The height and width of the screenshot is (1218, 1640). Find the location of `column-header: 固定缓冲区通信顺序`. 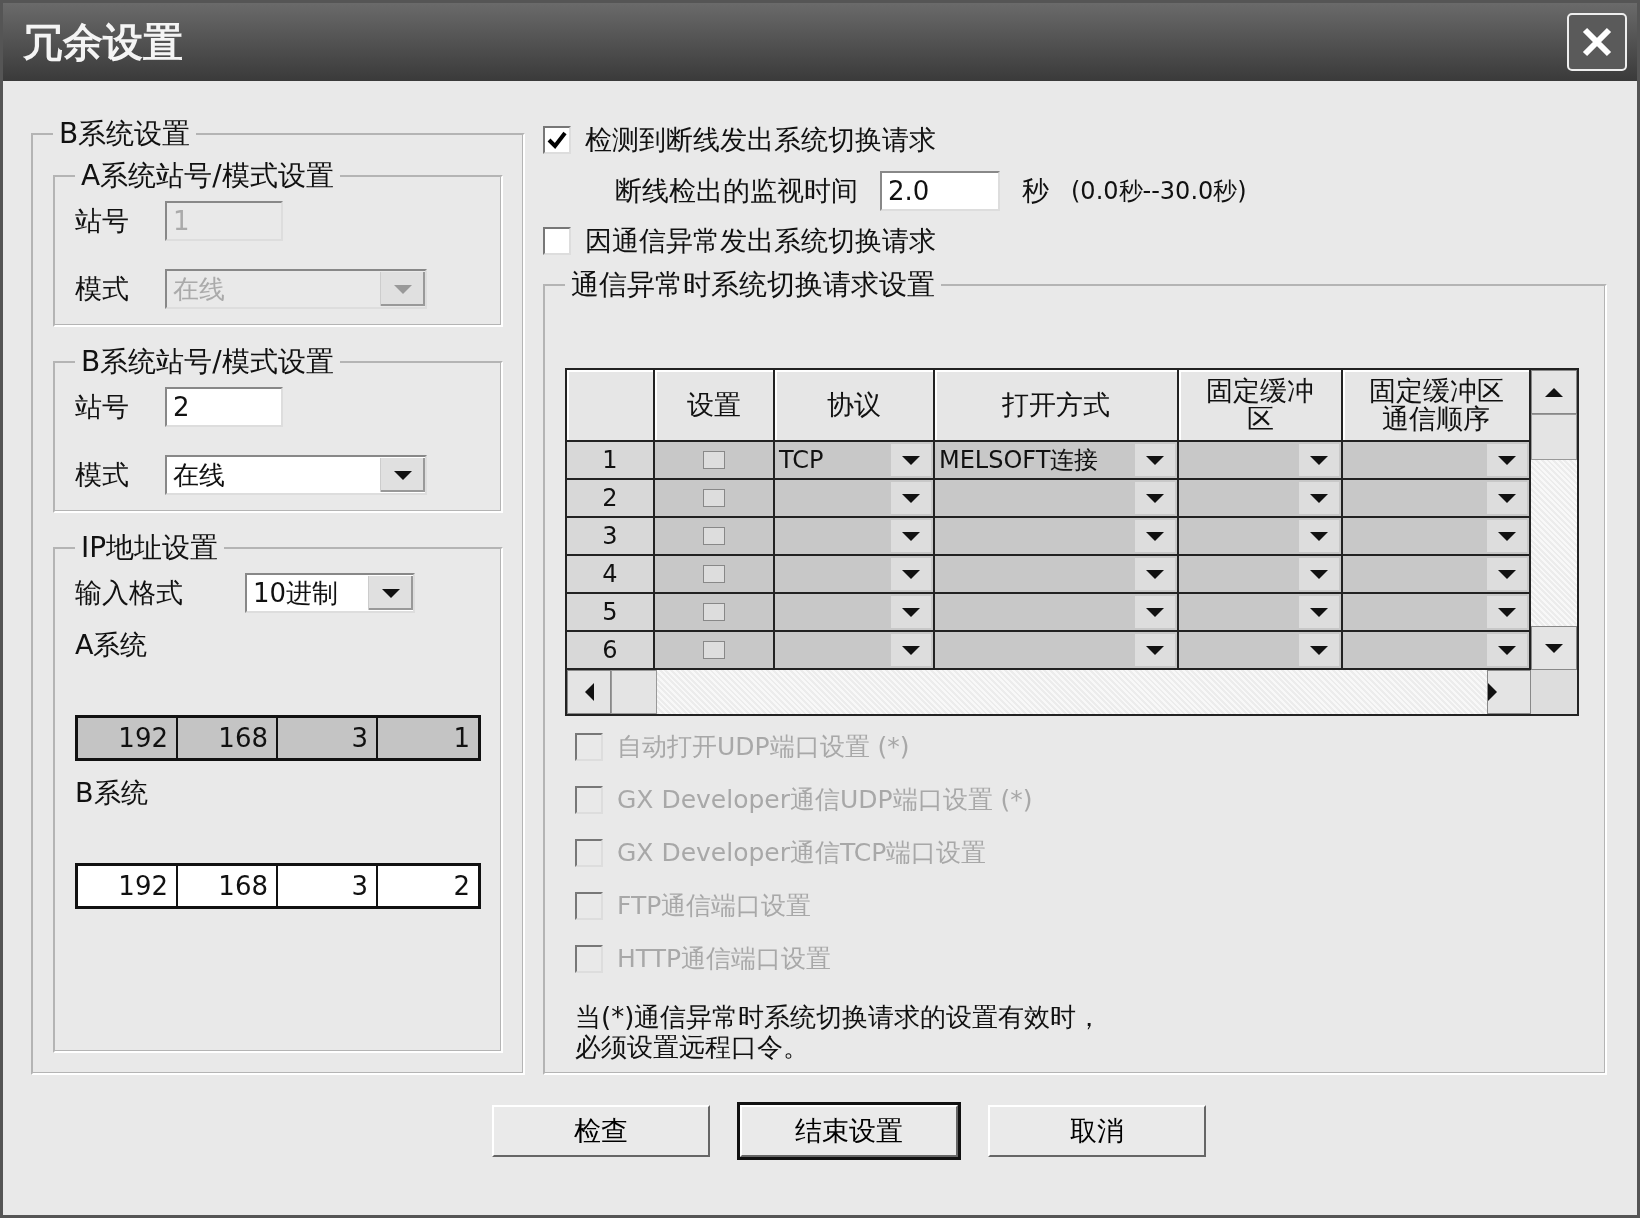

column-header: 固定缓冲区通信顺序 is located at coordinates (1437, 406).